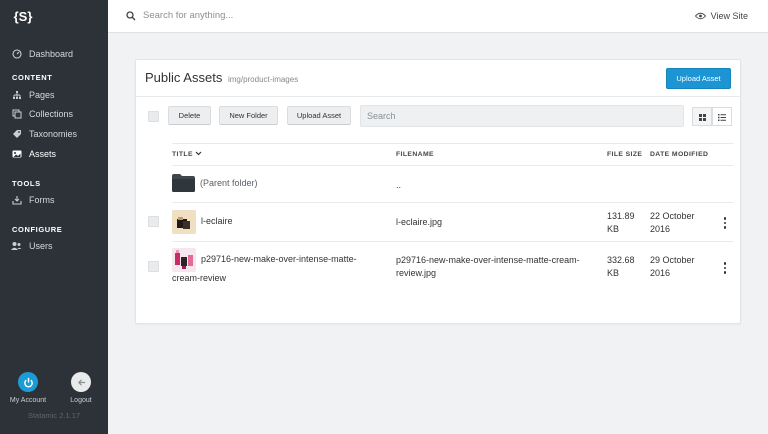 The width and height of the screenshot is (768, 434). What do you see at coordinates (679, 154) in the screenshot?
I see `column-header-date-modified: DATE MODIFIED` at bounding box center [679, 154].